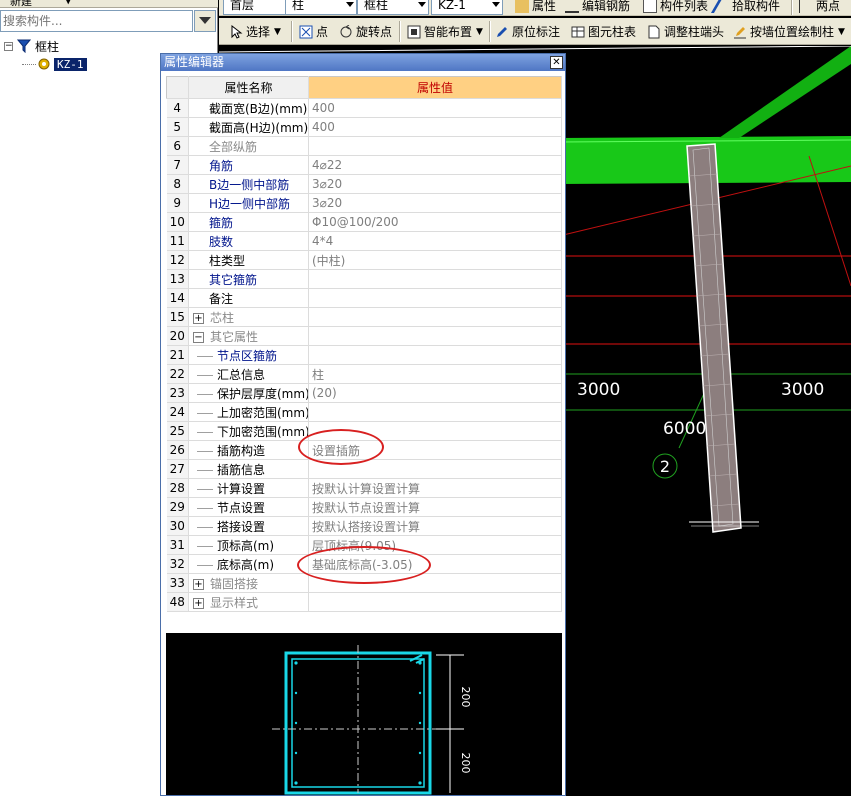  Describe the element at coordinates (435, 222) in the screenshot. I see `property-value: Φ10@100/200` at that location.